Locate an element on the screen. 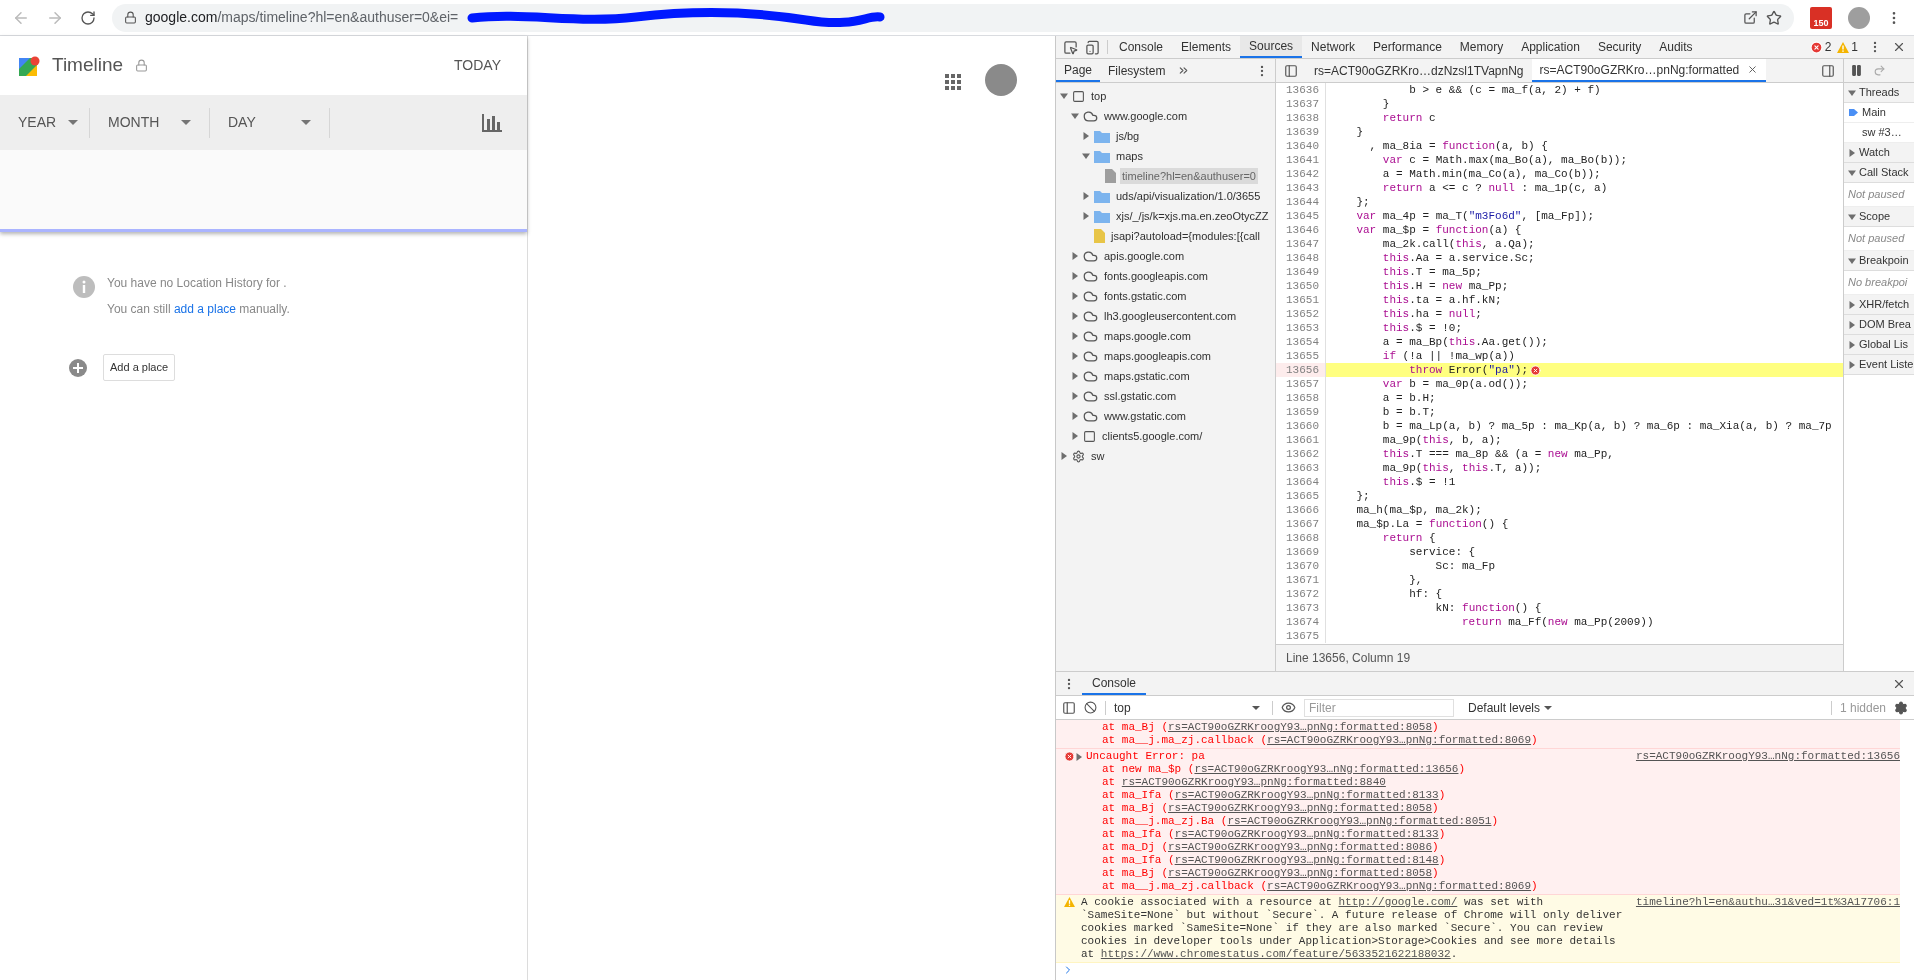  tree-item: fonts.gstatic.com is located at coordinates (1145, 296).